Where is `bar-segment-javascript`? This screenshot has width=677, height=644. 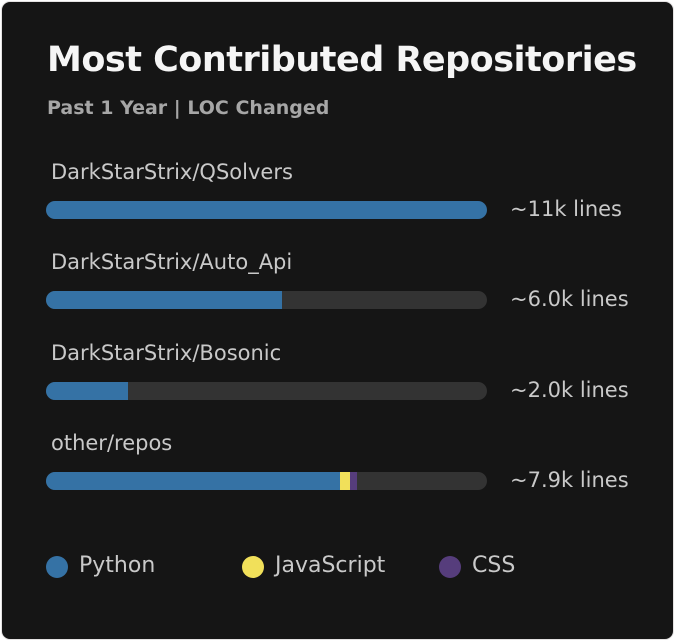 bar-segment-javascript is located at coordinates (345, 481).